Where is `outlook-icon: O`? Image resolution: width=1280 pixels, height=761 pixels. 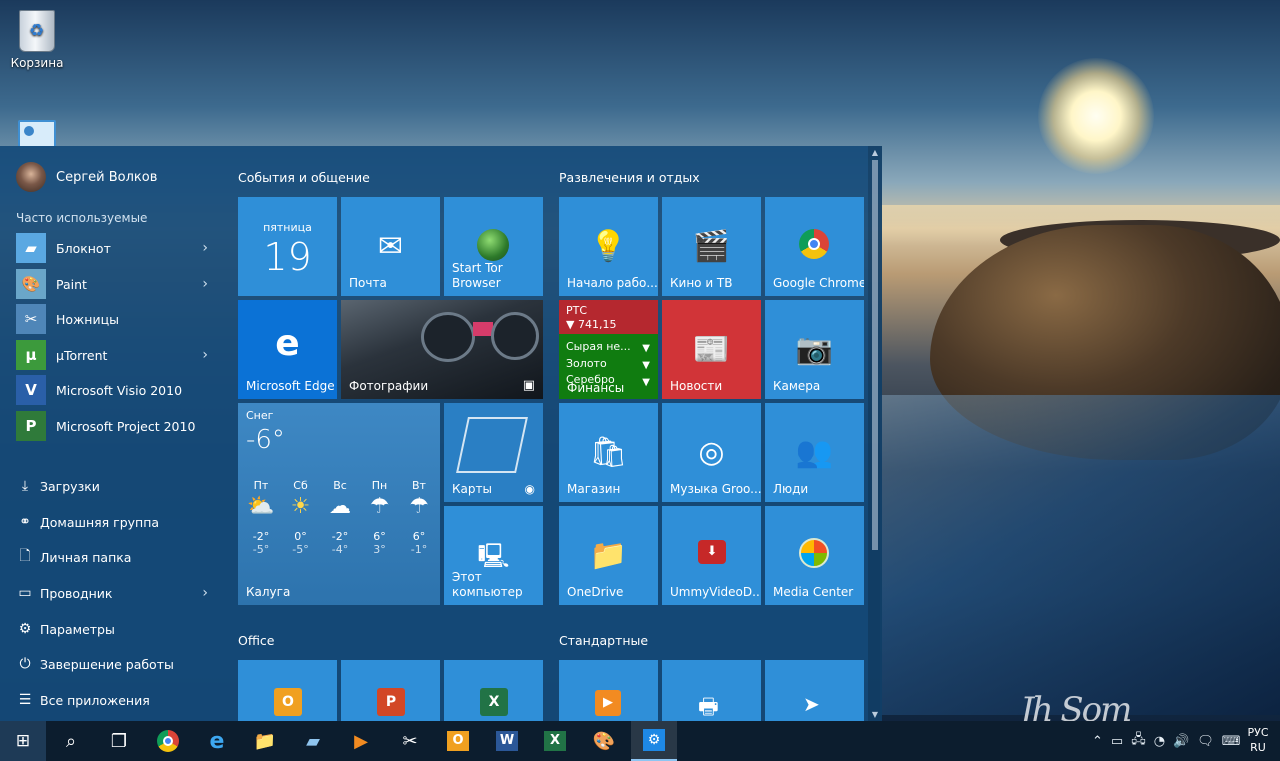 outlook-icon: O is located at coordinates (458, 741).